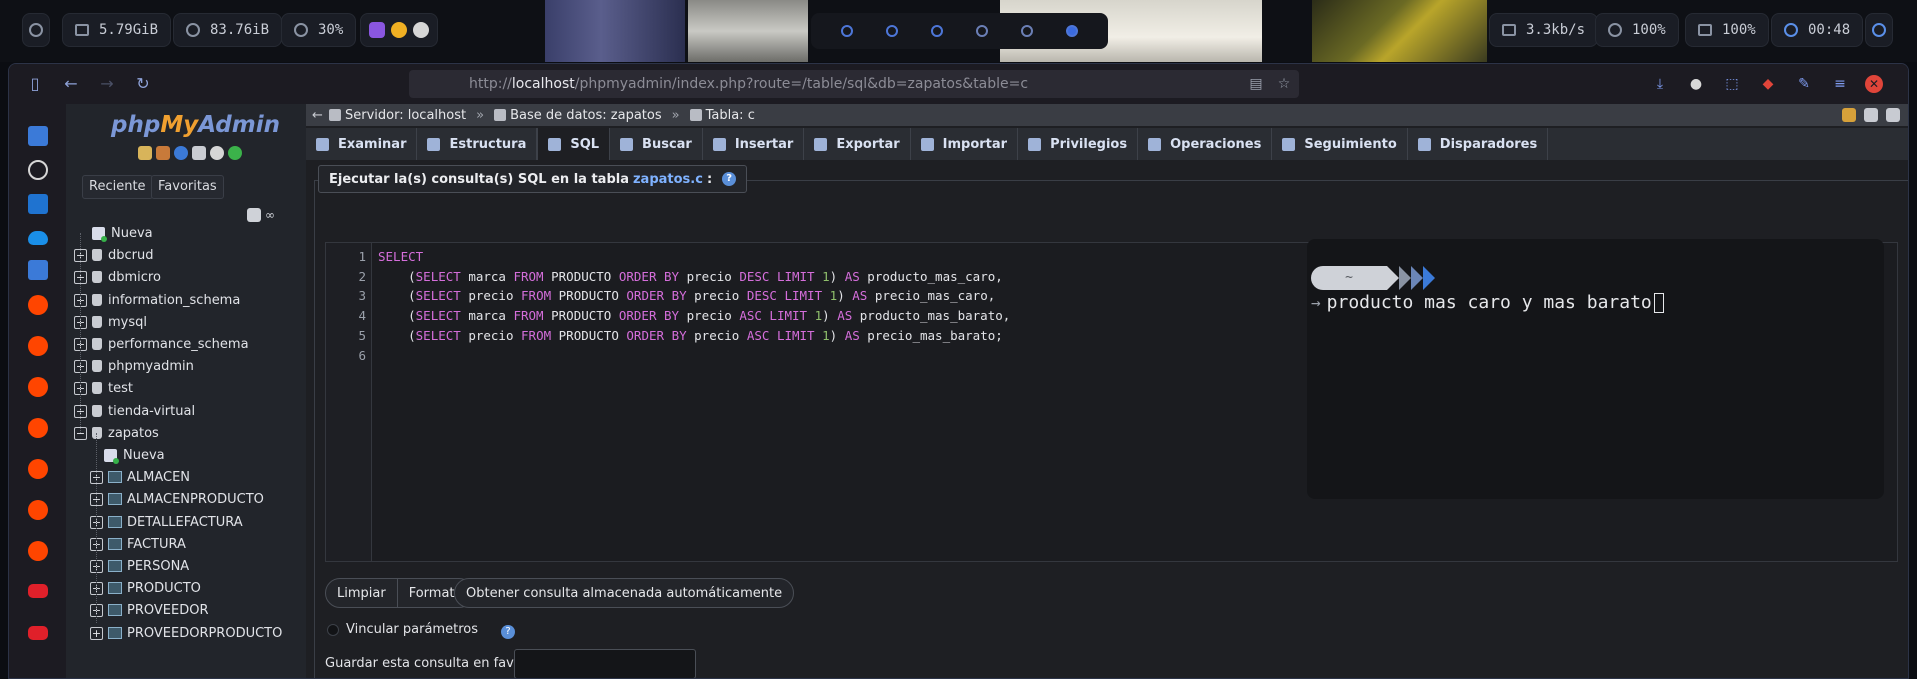  What do you see at coordinates (36, 30) in the screenshot?
I see `launcher-button` at bounding box center [36, 30].